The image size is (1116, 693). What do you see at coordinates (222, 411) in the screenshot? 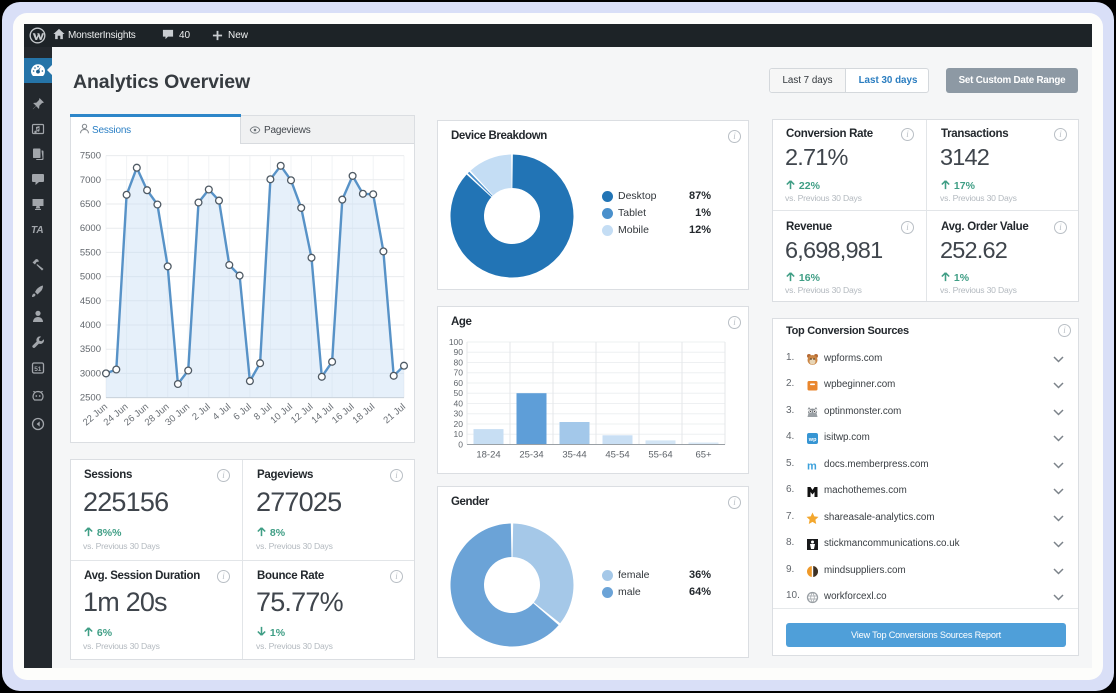
I see `svg-text: 4 Jul` at bounding box center [222, 411].